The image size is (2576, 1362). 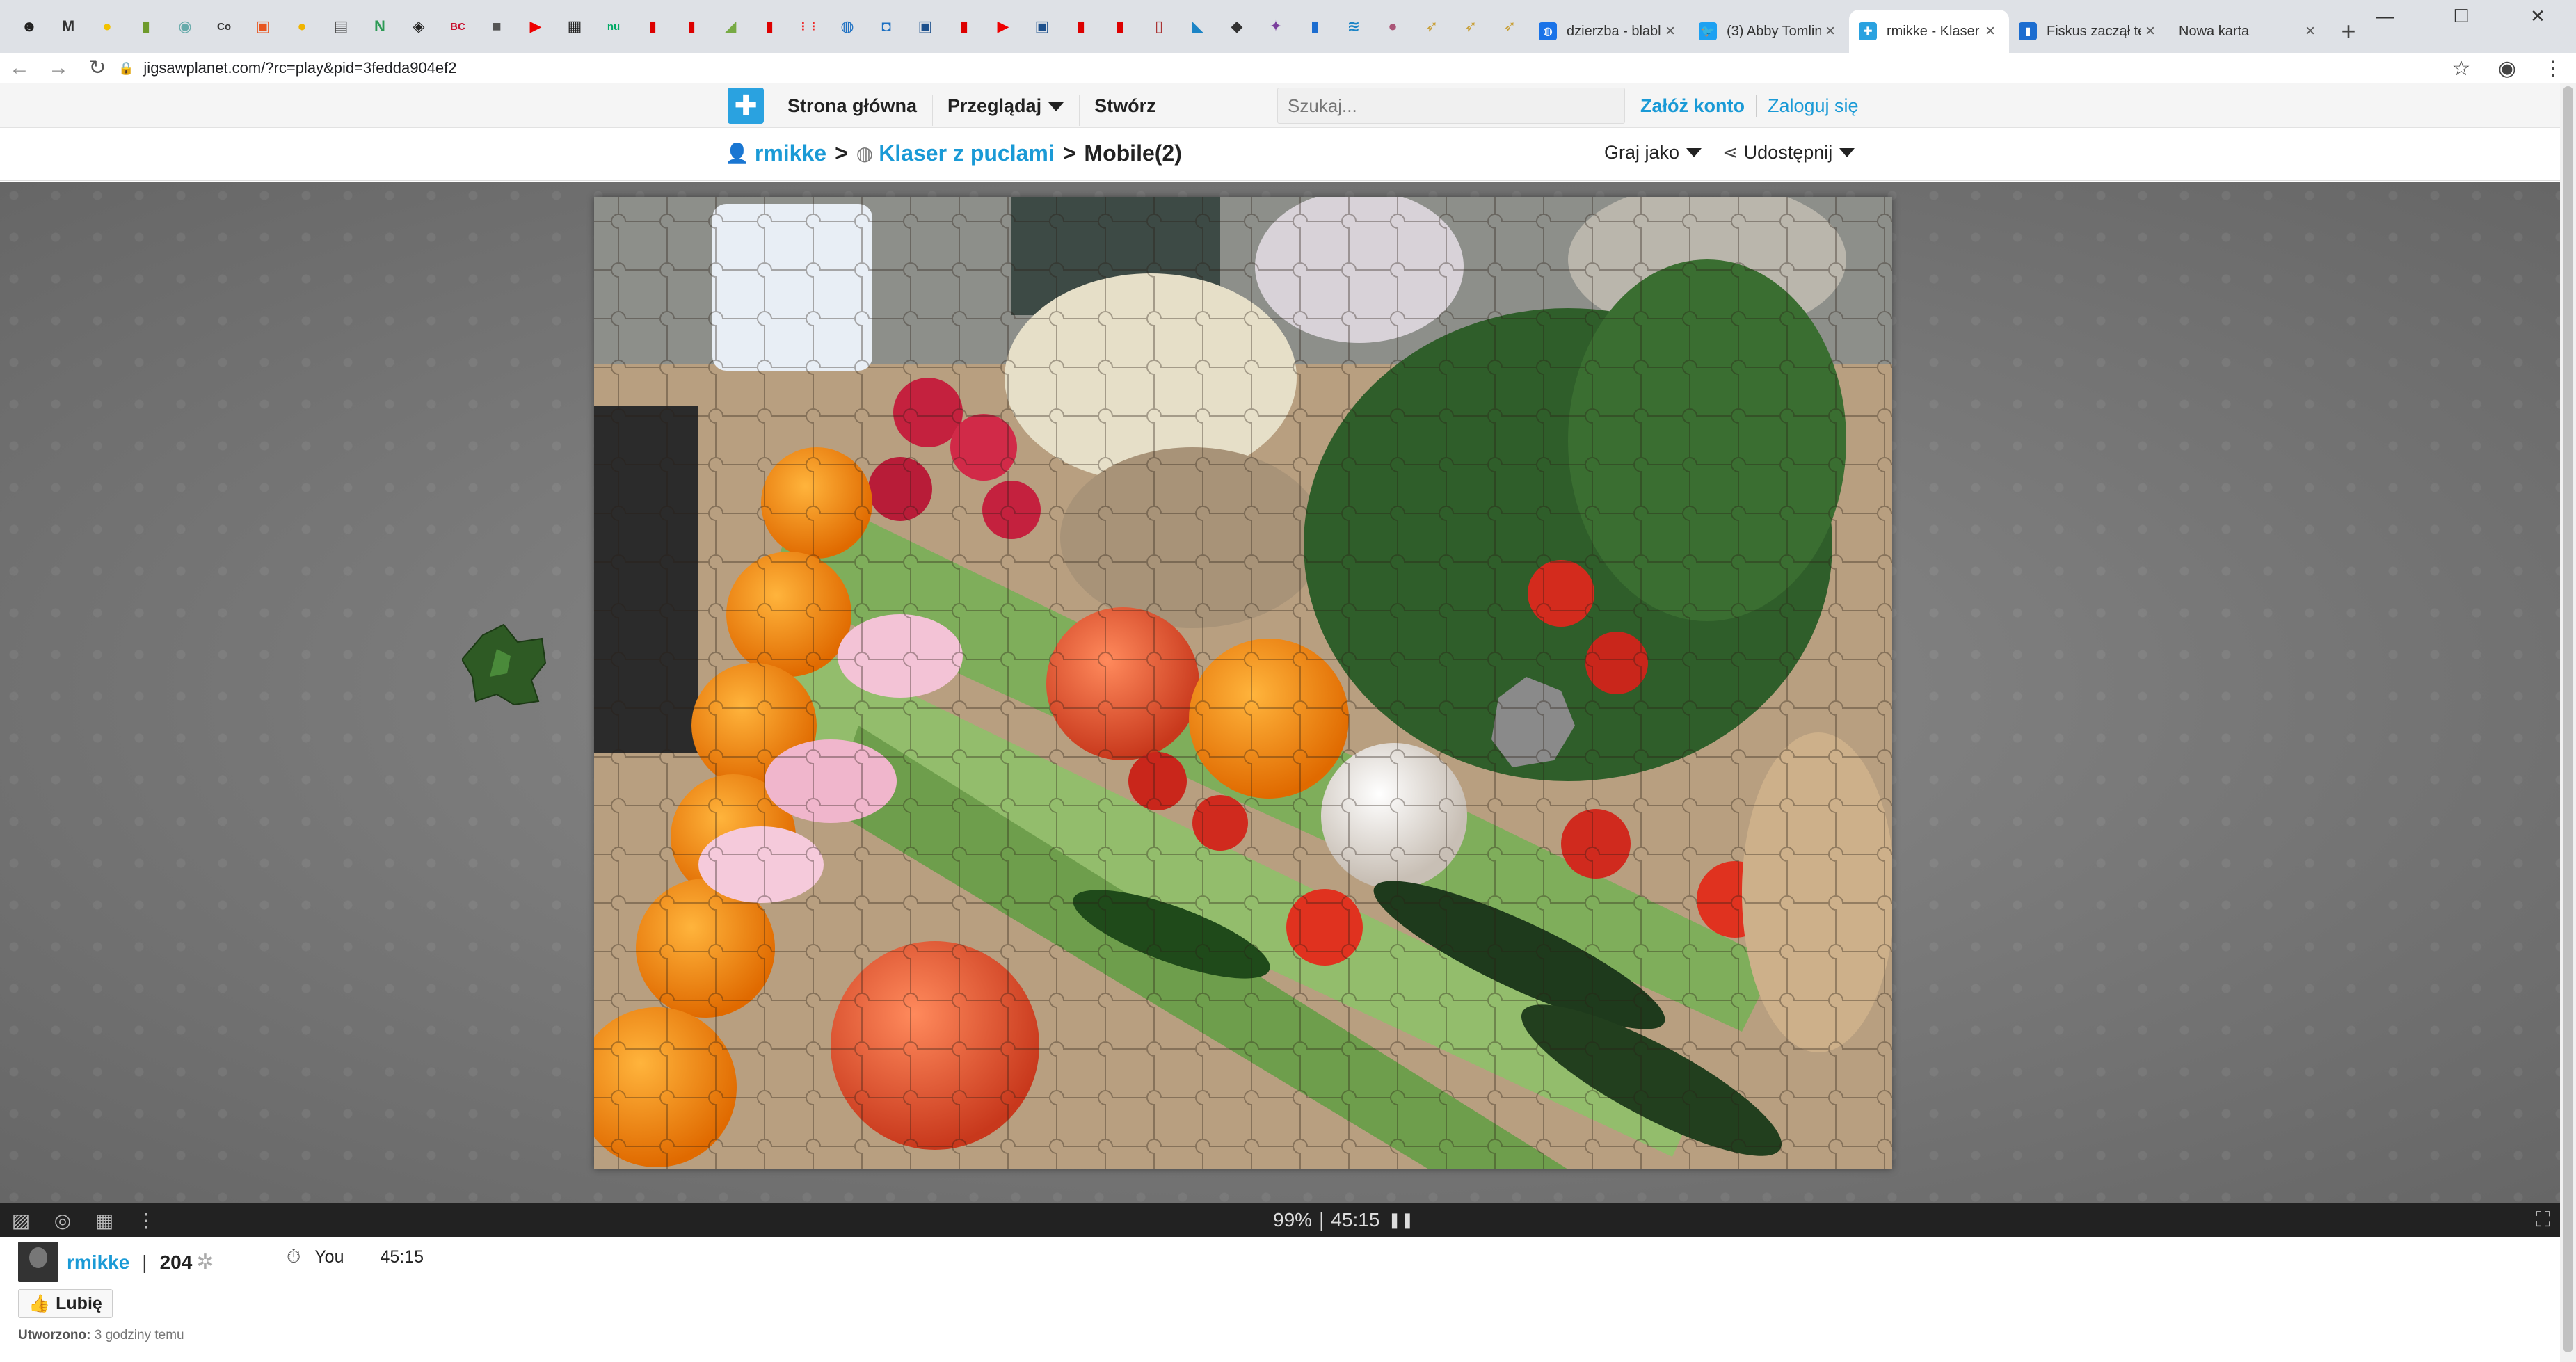 What do you see at coordinates (97, 68) in the screenshot?
I see `reload-icon: ↻` at bounding box center [97, 68].